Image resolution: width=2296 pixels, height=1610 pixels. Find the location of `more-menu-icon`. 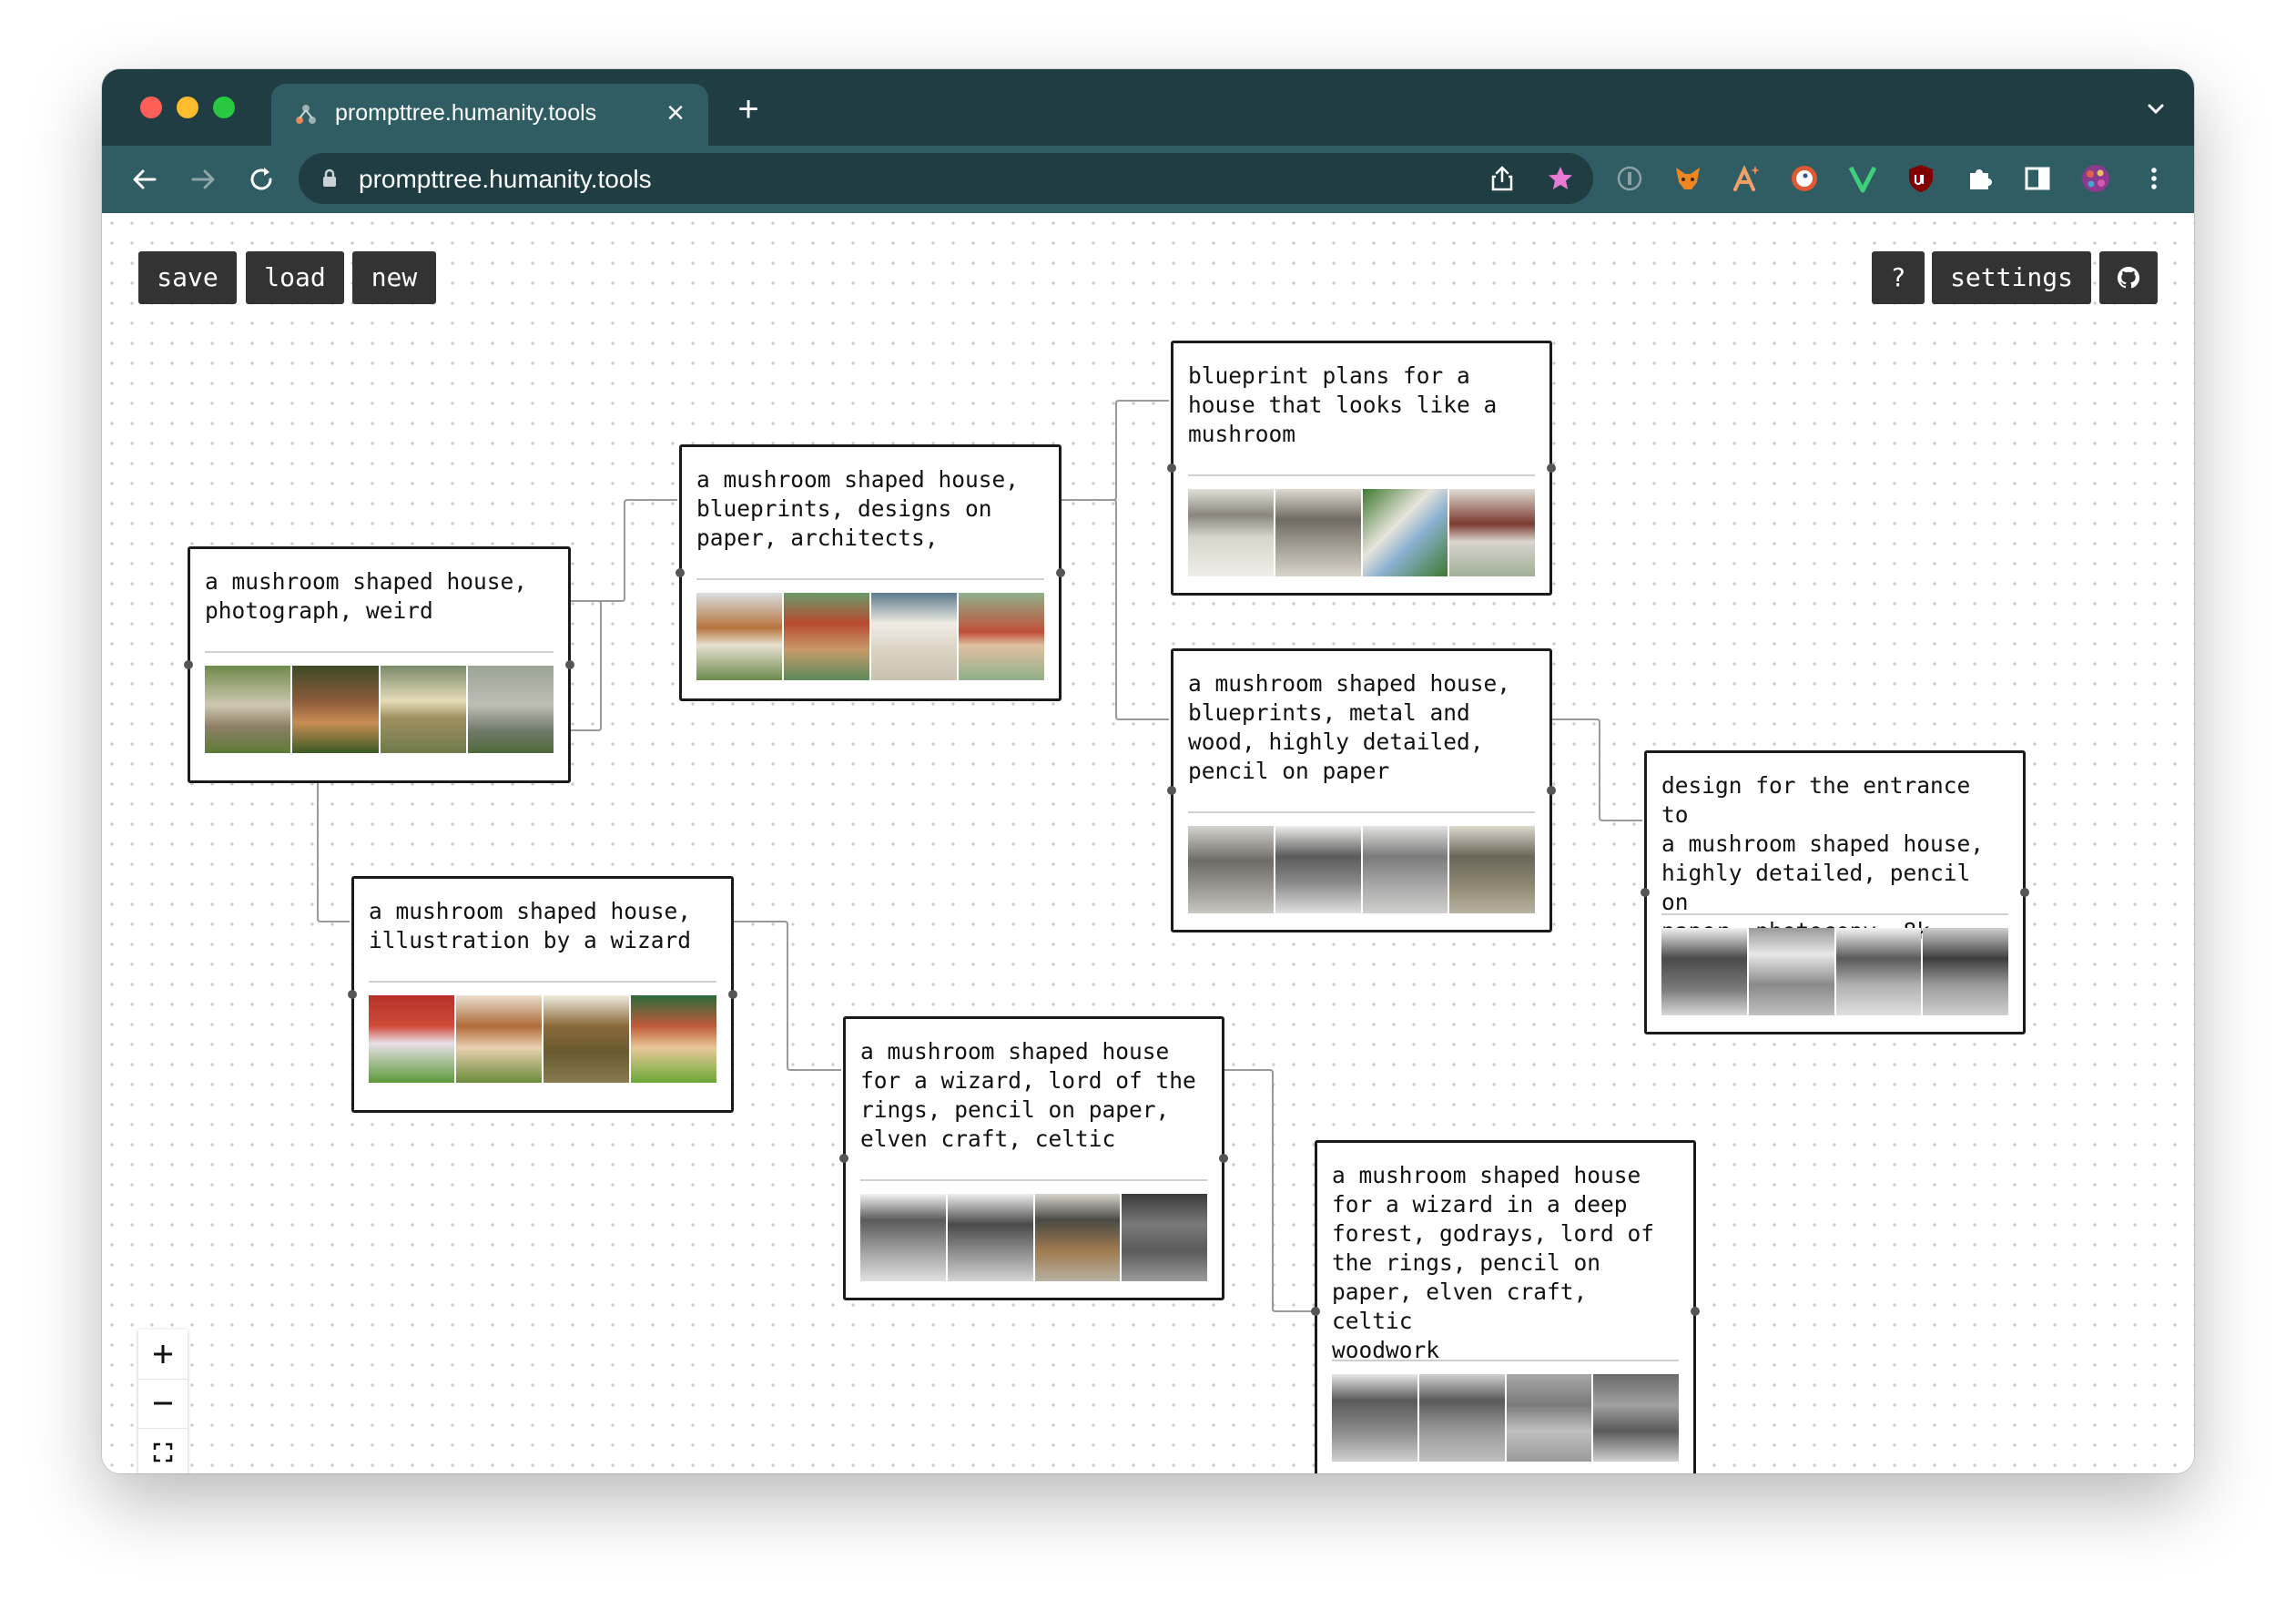

more-menu-icon is located at coordinates (2154, 178).